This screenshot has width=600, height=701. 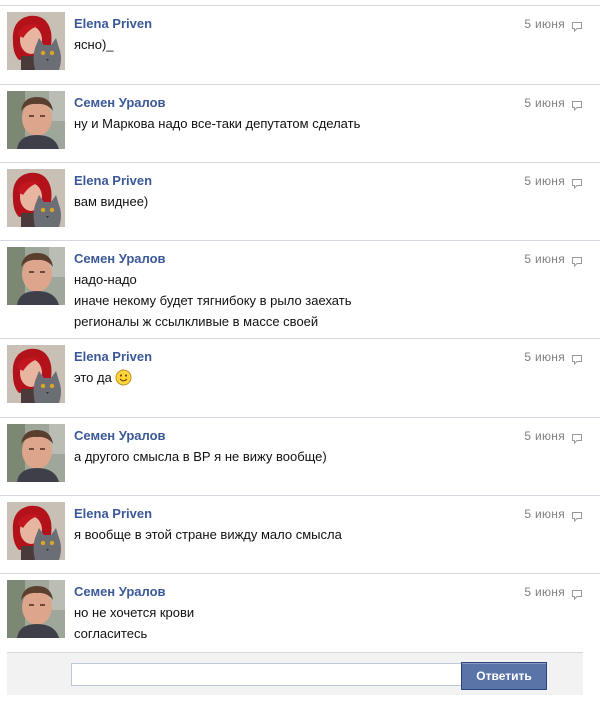 I want to click on message-line: ясно)_, so click(x=94, y=44).